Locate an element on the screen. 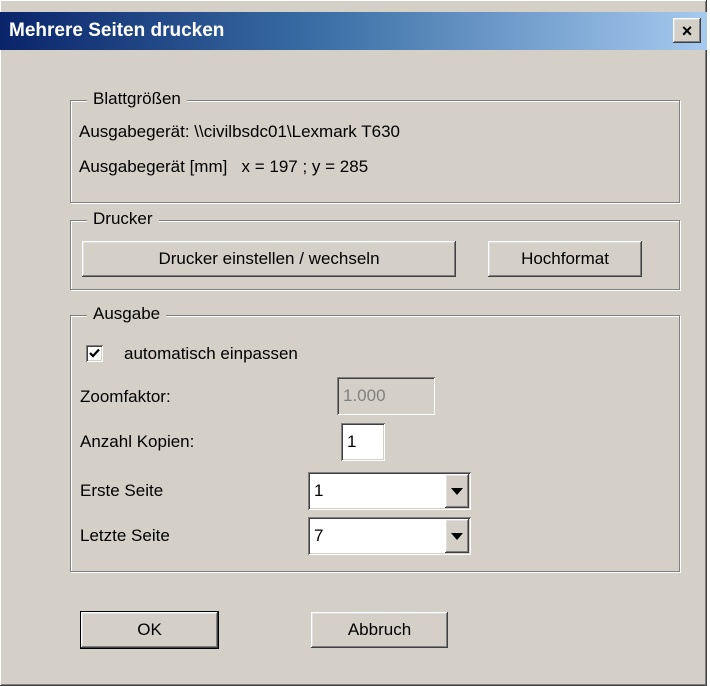 Image resolution: width=710 pixels, height=686 pixels. close-button: × is located at coordinates (687, 30).